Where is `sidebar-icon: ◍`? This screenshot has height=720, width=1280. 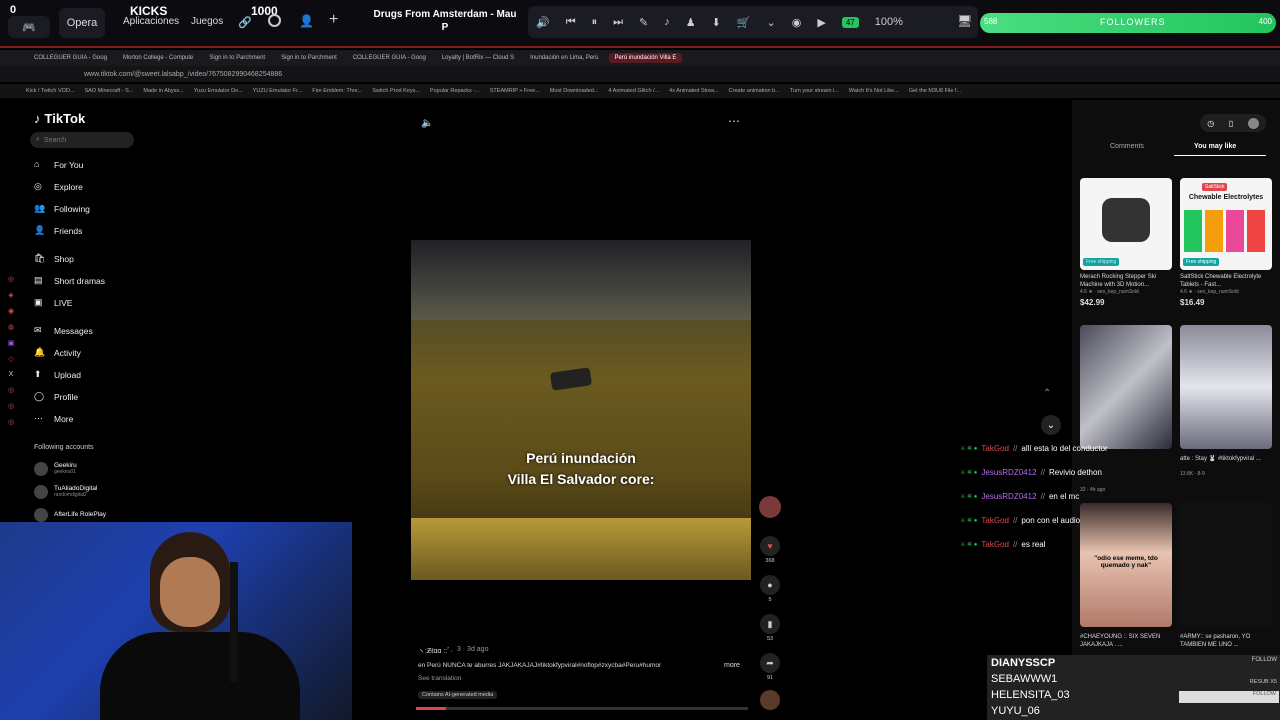 sidebar-icon: ◍ is located at coordinates (11, 327).